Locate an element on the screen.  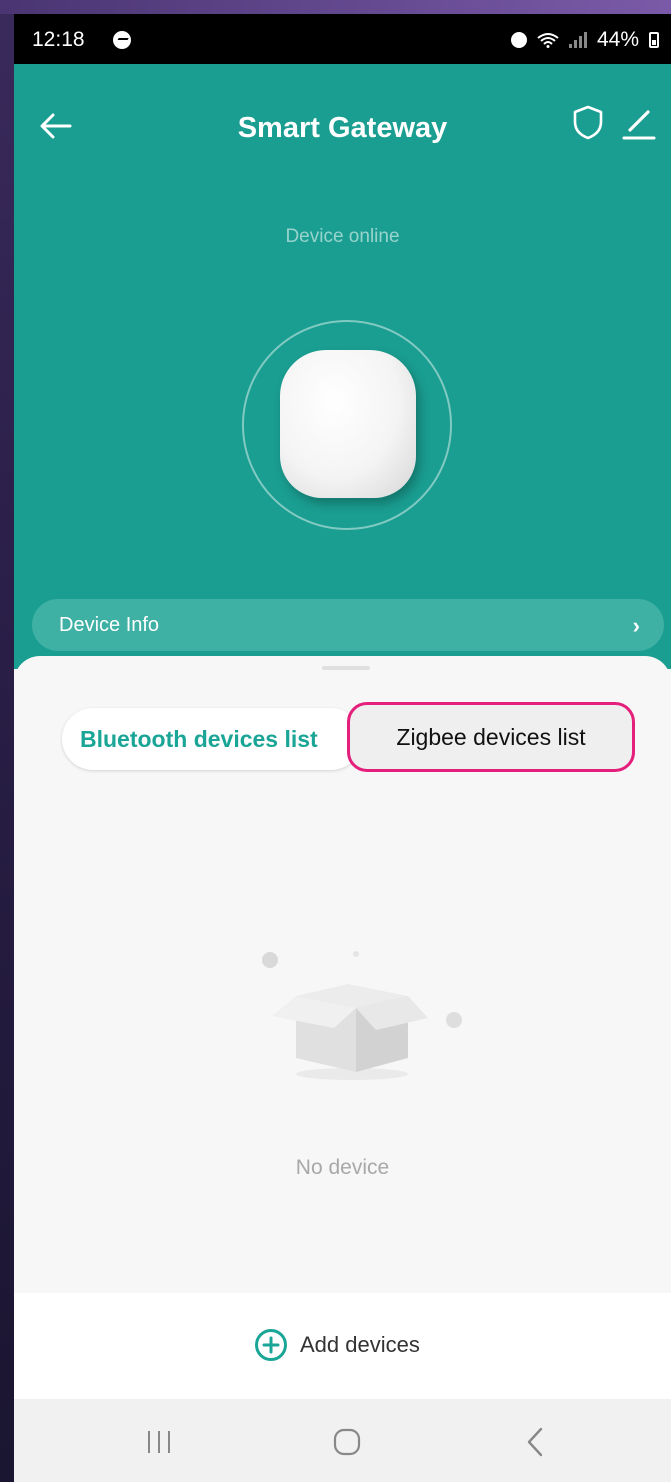
tab-zigbee-devices: Zigbee devices list is located at coordinates (491, 737).